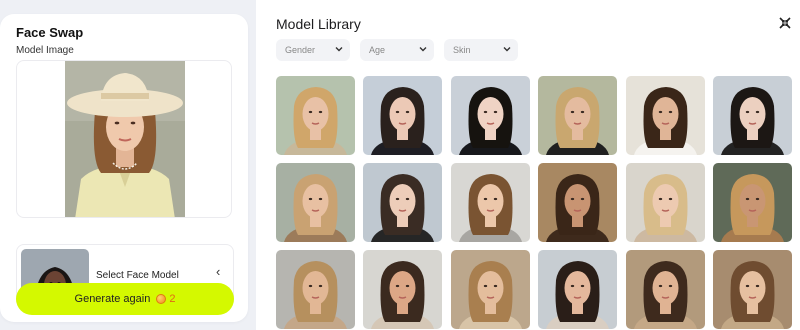 The width and height of the screenshot is (800, 330). Describe the element at coordinates (318, 24) in the screenshot. I see `model-library-title: Model Library` at that location.